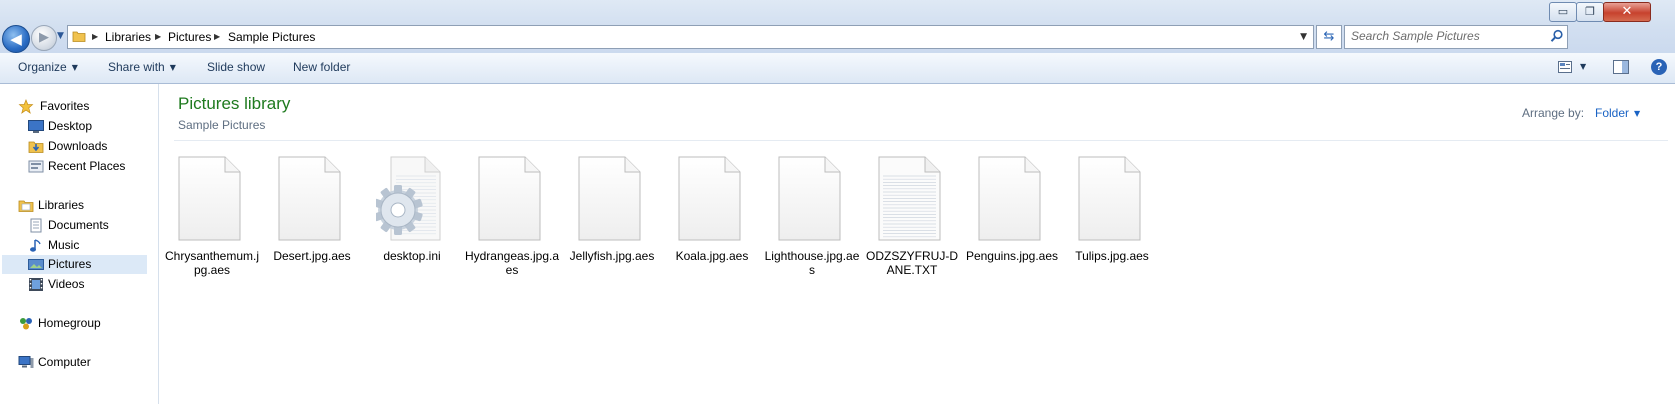 The image size is (1675, 404). Describe the element at coordinates (36, 284) in the screenshot. I see `videos-icon` at that location.